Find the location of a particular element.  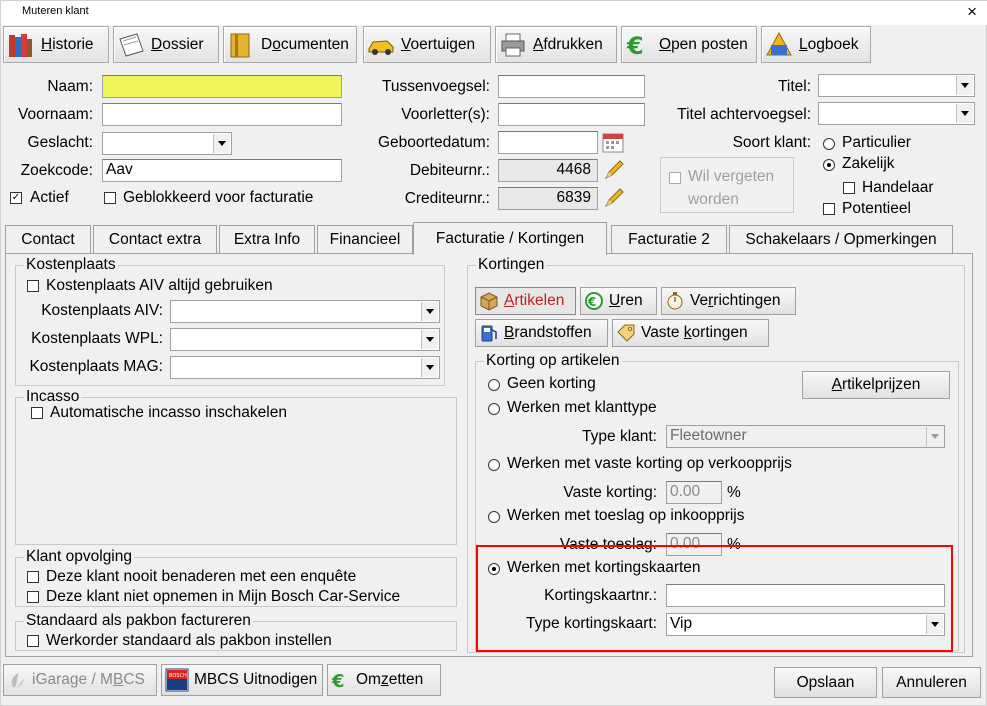

voornaam-input is located at coordinates (222, 114).